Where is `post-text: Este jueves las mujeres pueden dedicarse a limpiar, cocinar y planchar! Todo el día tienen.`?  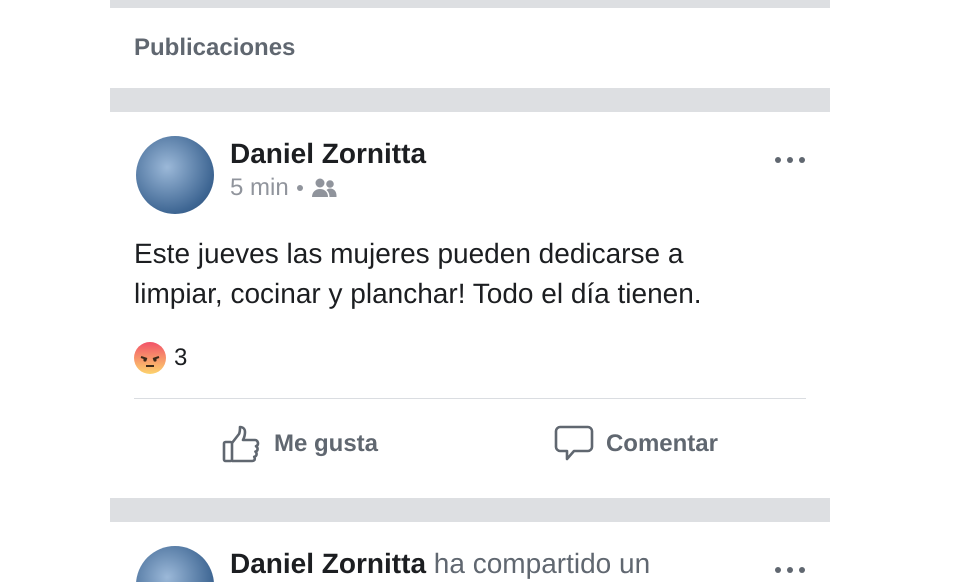
post-text: Este jueves las mujeres pueden dedicarse a limpiar, cocinar y planchar! Todo el día tienen. is located at coordinates (418, 274).